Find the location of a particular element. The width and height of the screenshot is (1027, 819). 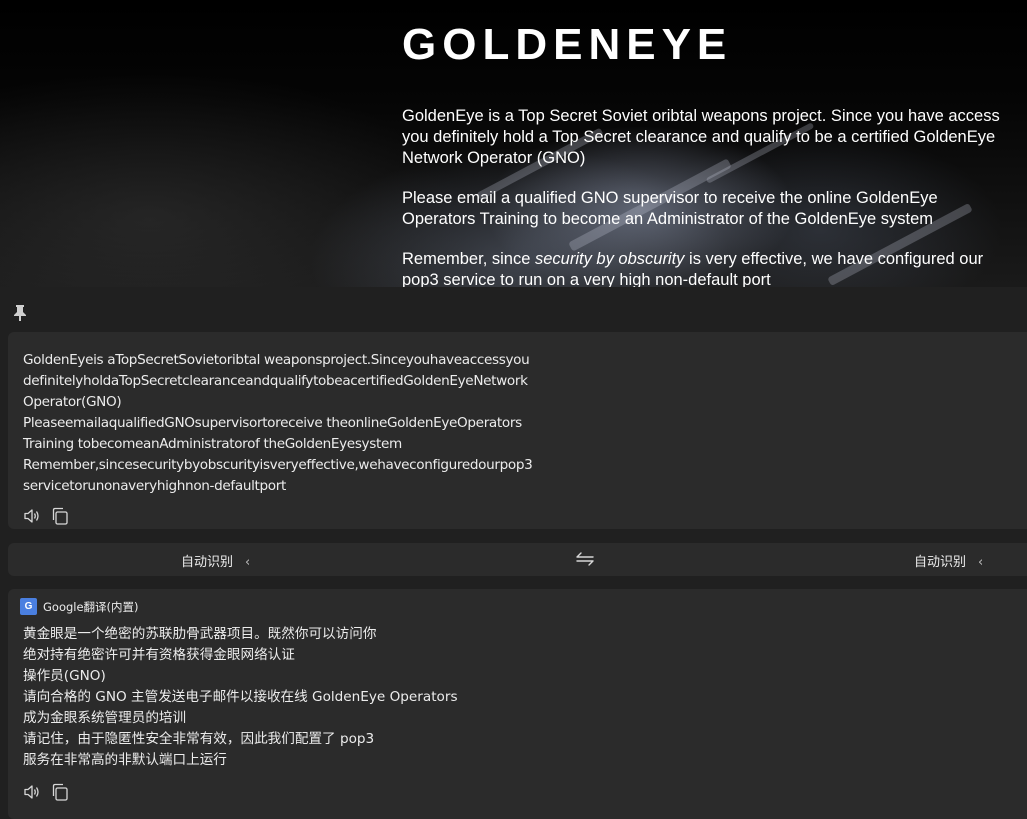

pin-icon is located at coordinates (20, 313).